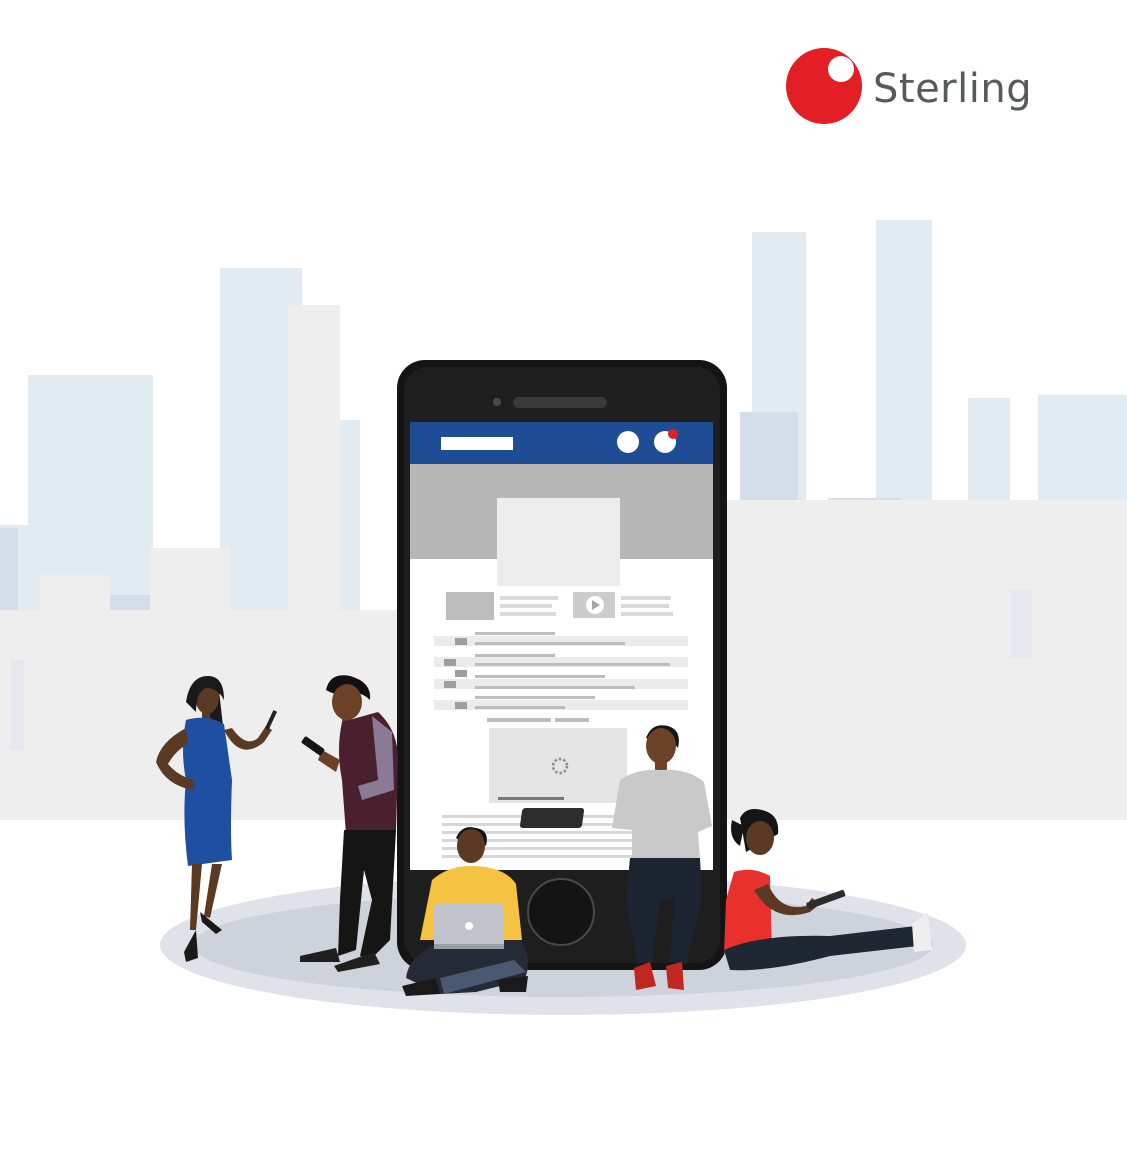  What do you see at coordinates (824, 86) in the screenshot?
I see `sterling-logo-icon` at bounding box center [824, 86].